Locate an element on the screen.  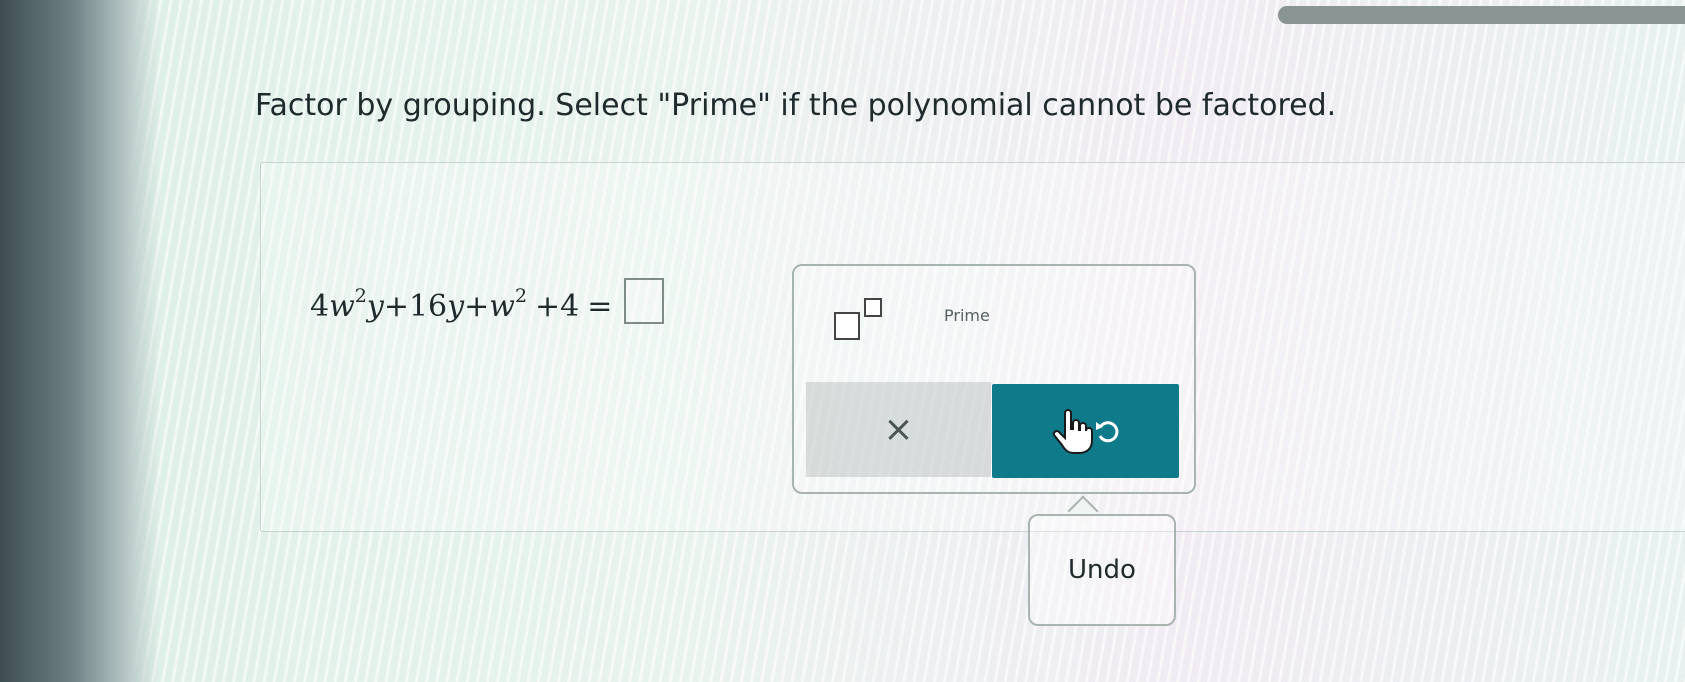
answer-input-box is located at coordinates (644, 301).